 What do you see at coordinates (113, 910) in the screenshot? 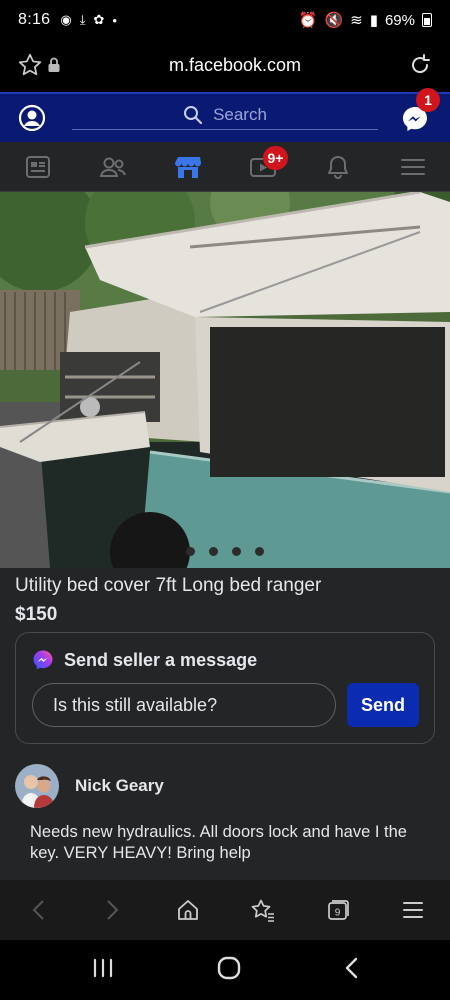
I see `forward-icon` at bounding box center [113, 910].